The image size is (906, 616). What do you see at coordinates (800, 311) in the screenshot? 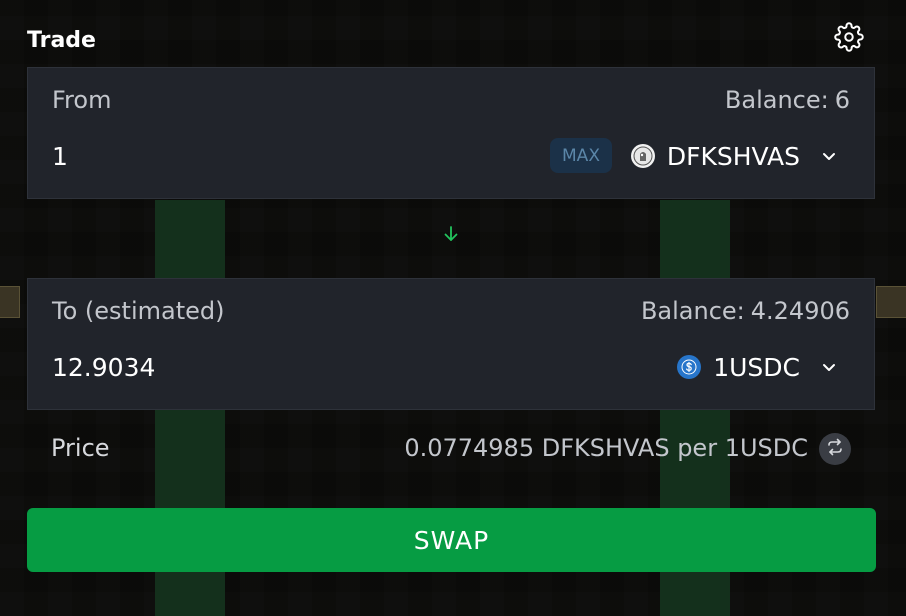
I see `to-balance-value: 4.24906` at bounding box center [800, 311].